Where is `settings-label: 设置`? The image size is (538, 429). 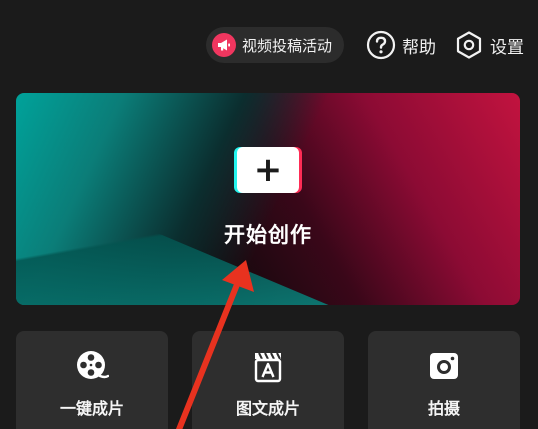 settings-label: 设置 is located at coordinates (507, 47).